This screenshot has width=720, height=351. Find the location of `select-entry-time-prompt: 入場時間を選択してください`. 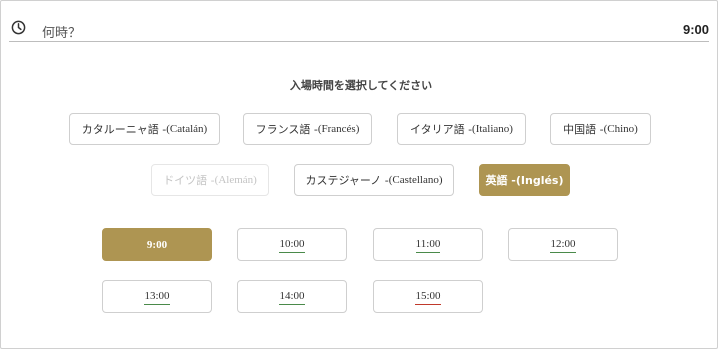

select-entry-time-prompt: 入場時間を選択してください is located at coordinates (361, 85).